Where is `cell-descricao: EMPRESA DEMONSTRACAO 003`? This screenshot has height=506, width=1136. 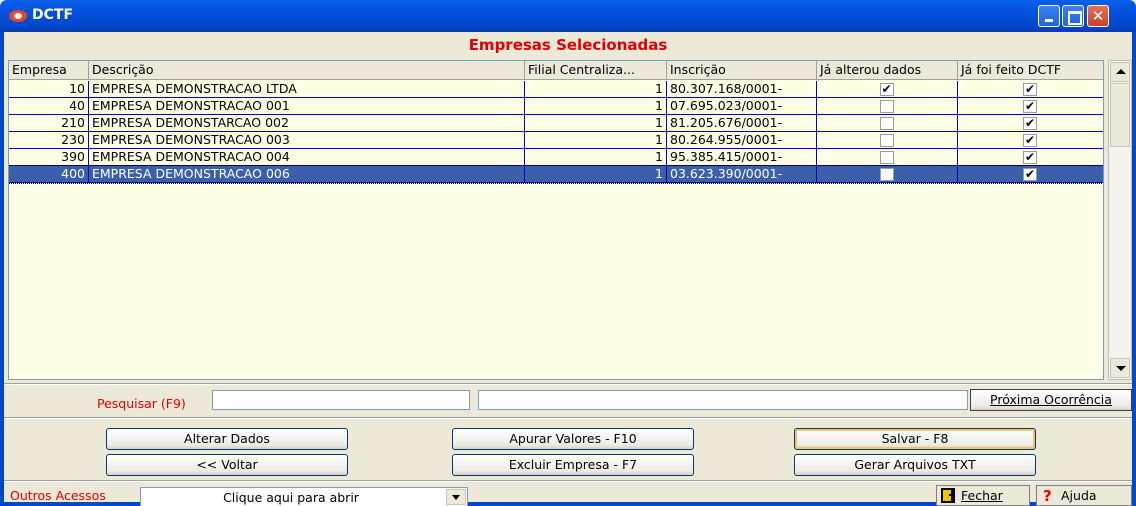
cell-descricao: EMPRESA DEMONSTRACAO 003 is located at coordinates (307, 140).